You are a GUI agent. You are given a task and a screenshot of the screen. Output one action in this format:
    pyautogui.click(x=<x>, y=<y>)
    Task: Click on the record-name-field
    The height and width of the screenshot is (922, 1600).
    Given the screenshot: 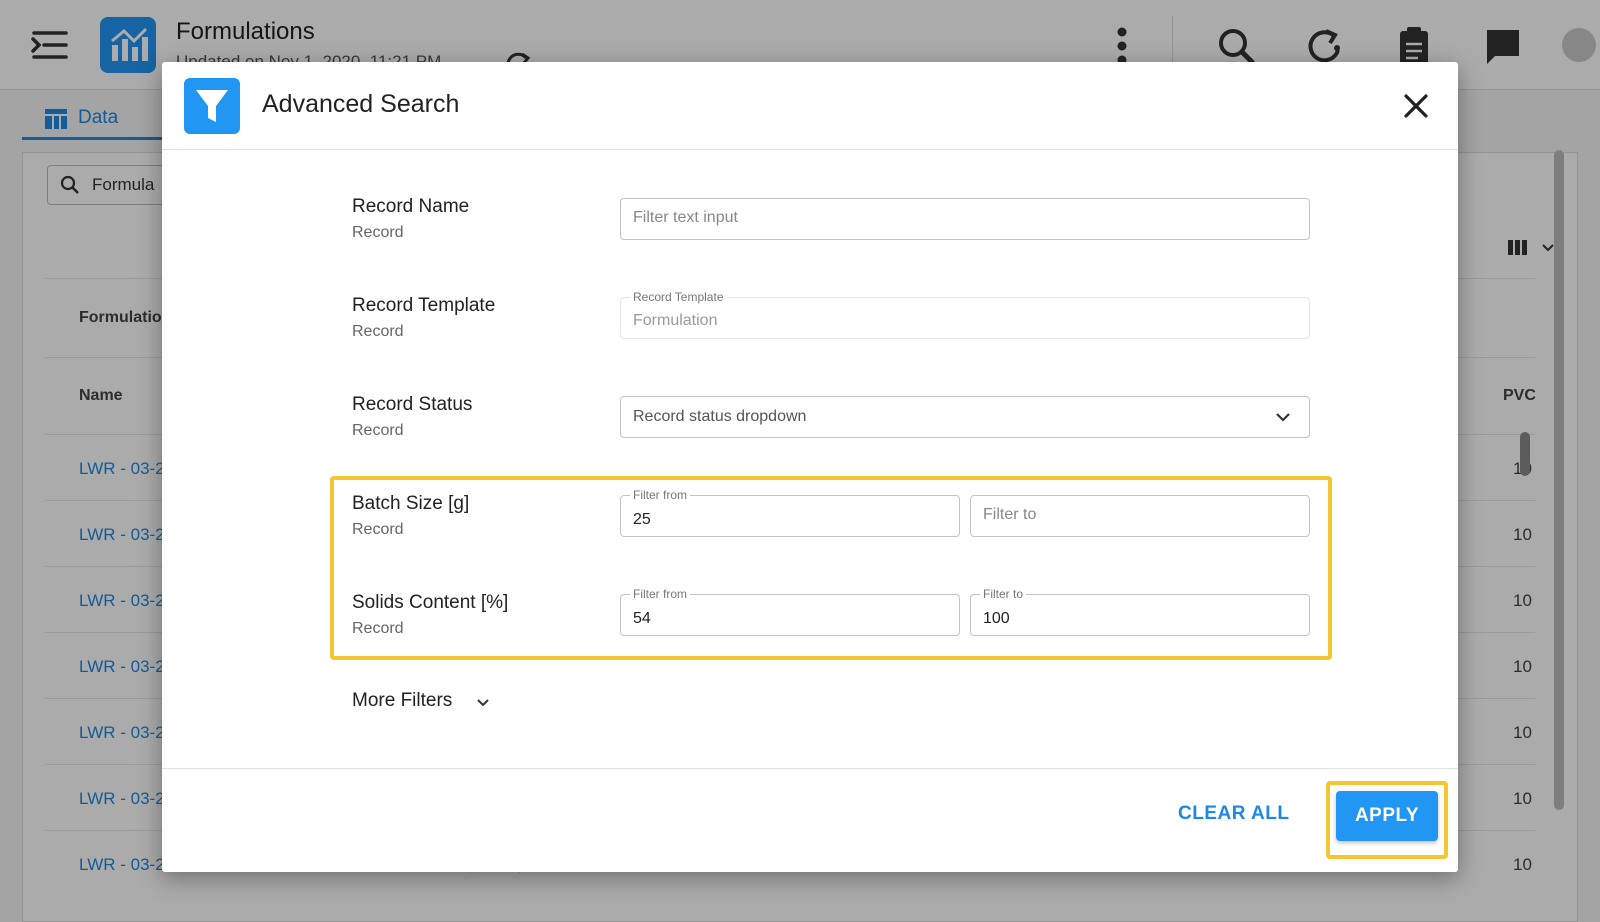 What is the action you would take?
    pyautogui.click(x=965, y=219)
    